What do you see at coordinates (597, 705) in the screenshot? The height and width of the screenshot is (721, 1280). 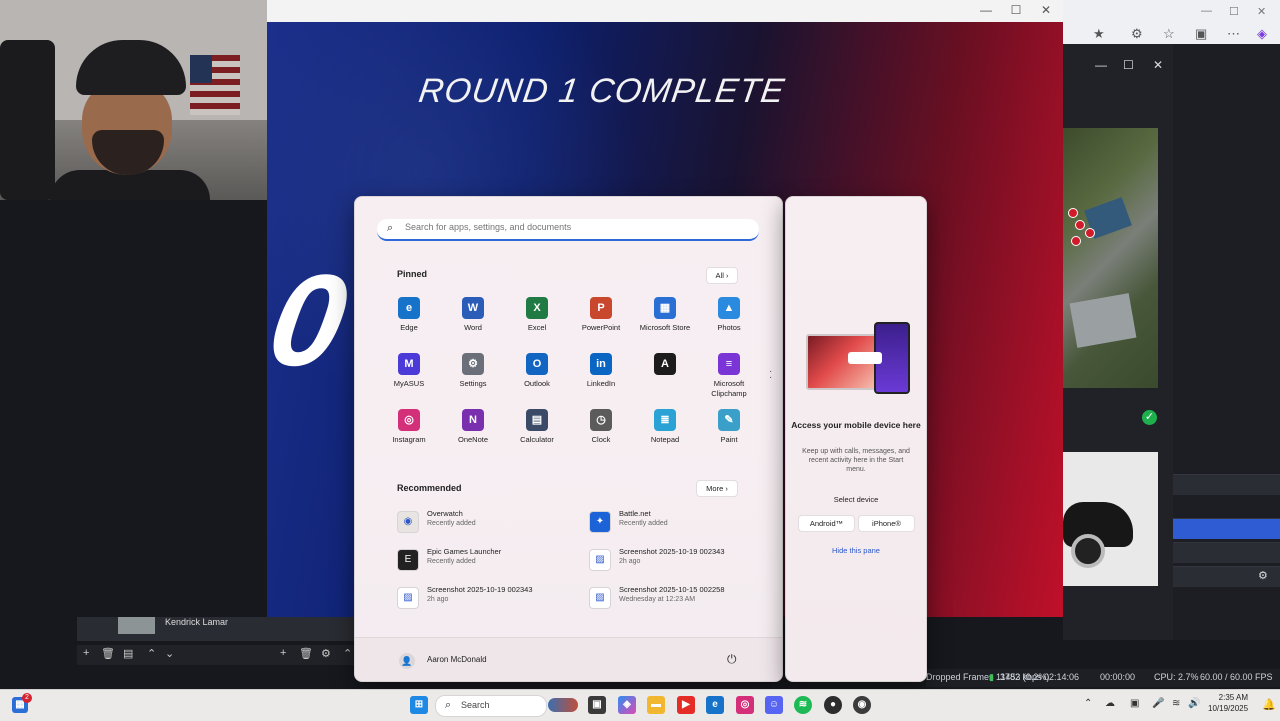 I see `task-view-icon: ▣` at bounding box center [597, 705].